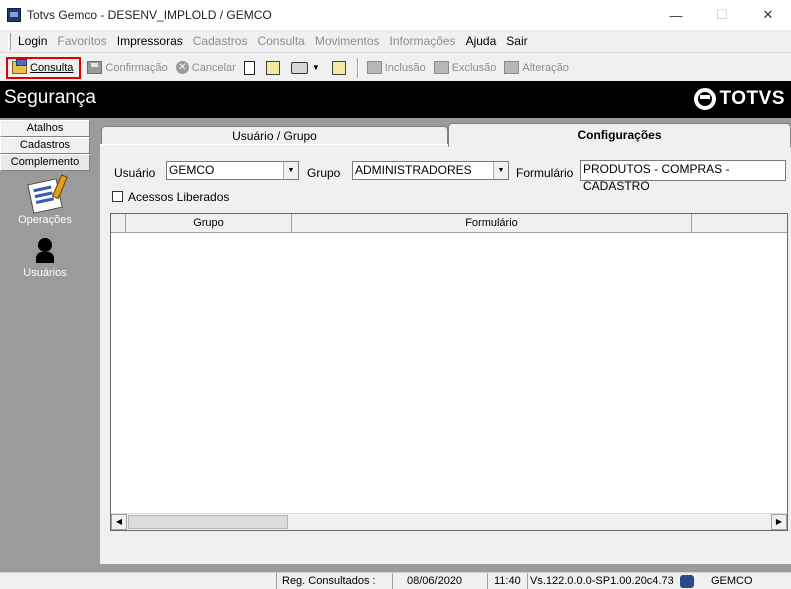 The image size is (791, 589). I want to click on menu-login: Login, so click(33, 41).